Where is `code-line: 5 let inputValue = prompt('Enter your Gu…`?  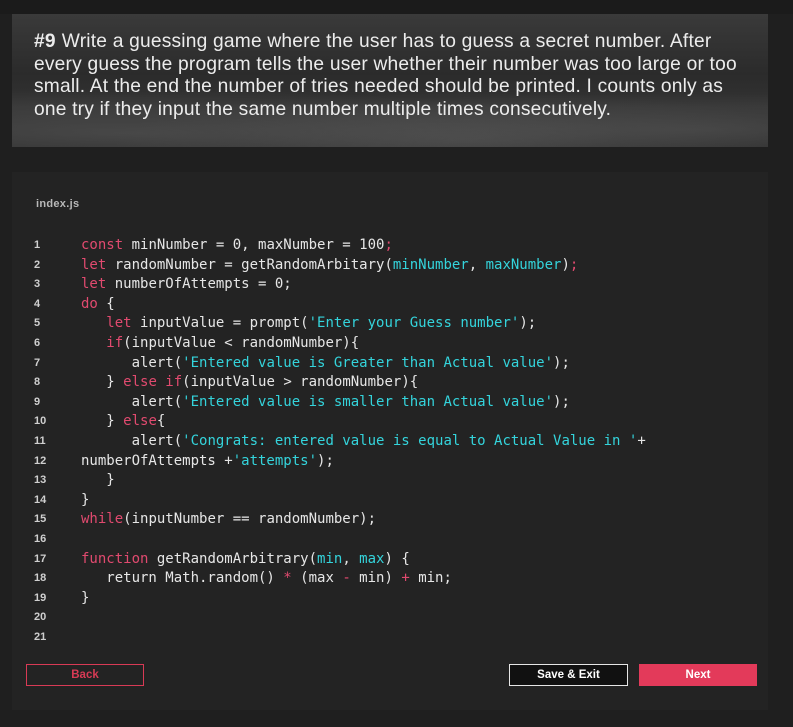 code-line: 5 let inputValue = prompt('Enter your Gu… is located at coordinates (396, 324).